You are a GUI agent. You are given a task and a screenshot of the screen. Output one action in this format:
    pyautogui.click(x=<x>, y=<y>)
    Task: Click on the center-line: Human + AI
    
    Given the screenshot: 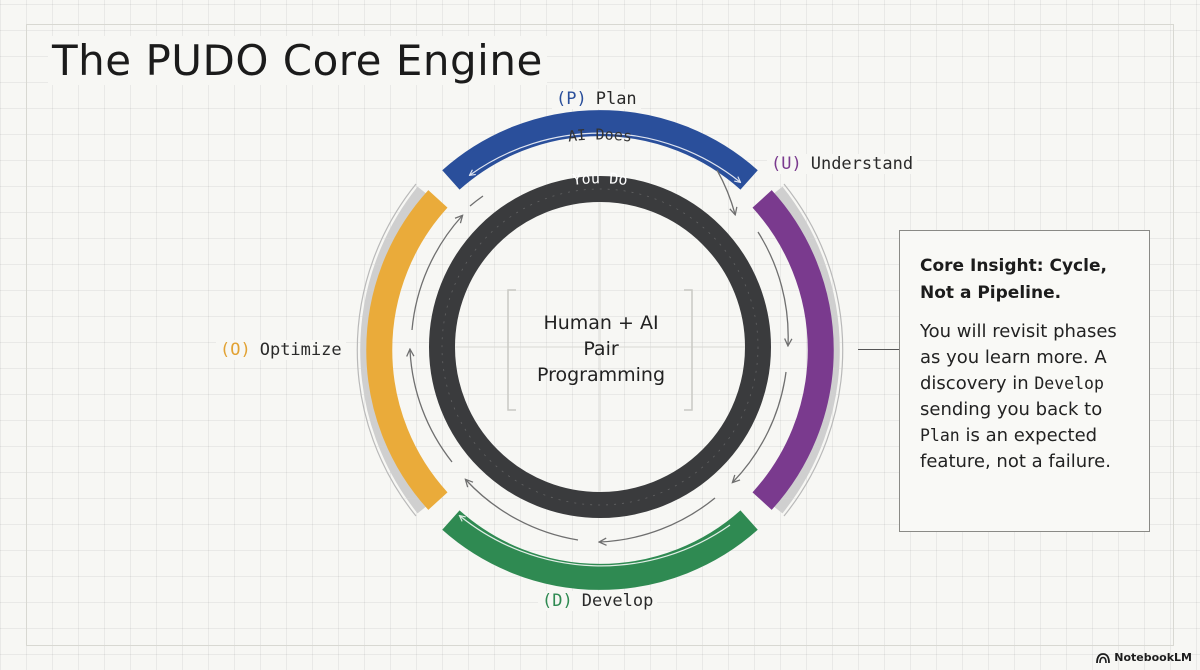 What is the action you would take?
    pyautogui.click(x=601, y=323)
    